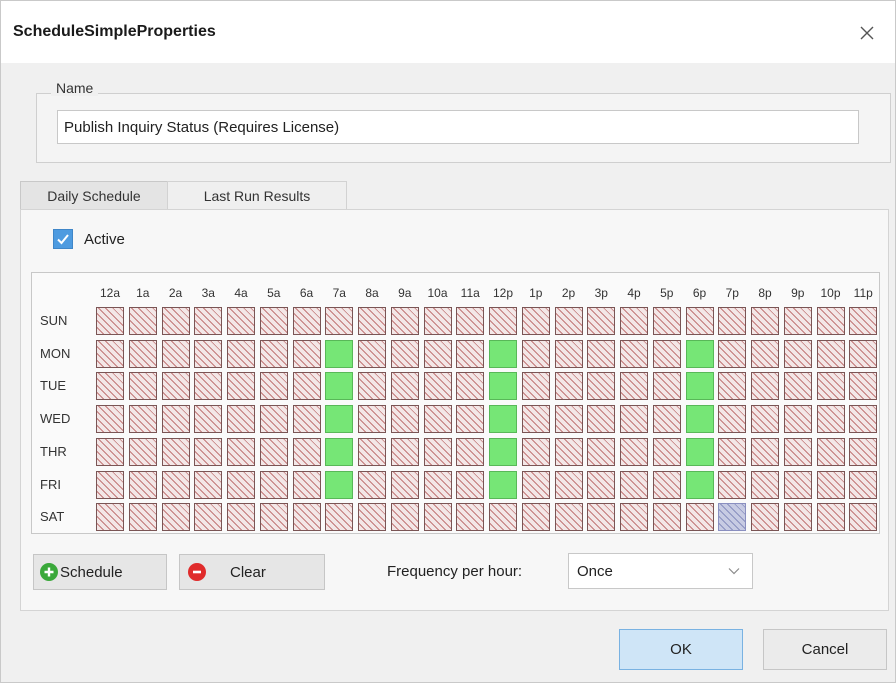 This screenshot has height=683, width=896. I want to click on tab-daily-schedule: Daily Schedule, so click(94, 195).